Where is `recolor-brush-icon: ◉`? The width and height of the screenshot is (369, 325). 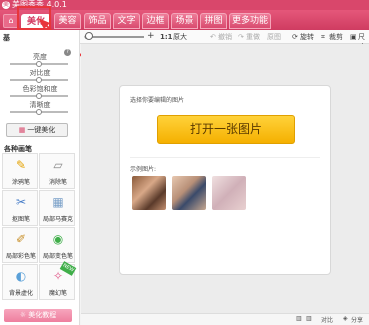
recolor-brush-icon: ◉ is located at coordinates (58, 239).